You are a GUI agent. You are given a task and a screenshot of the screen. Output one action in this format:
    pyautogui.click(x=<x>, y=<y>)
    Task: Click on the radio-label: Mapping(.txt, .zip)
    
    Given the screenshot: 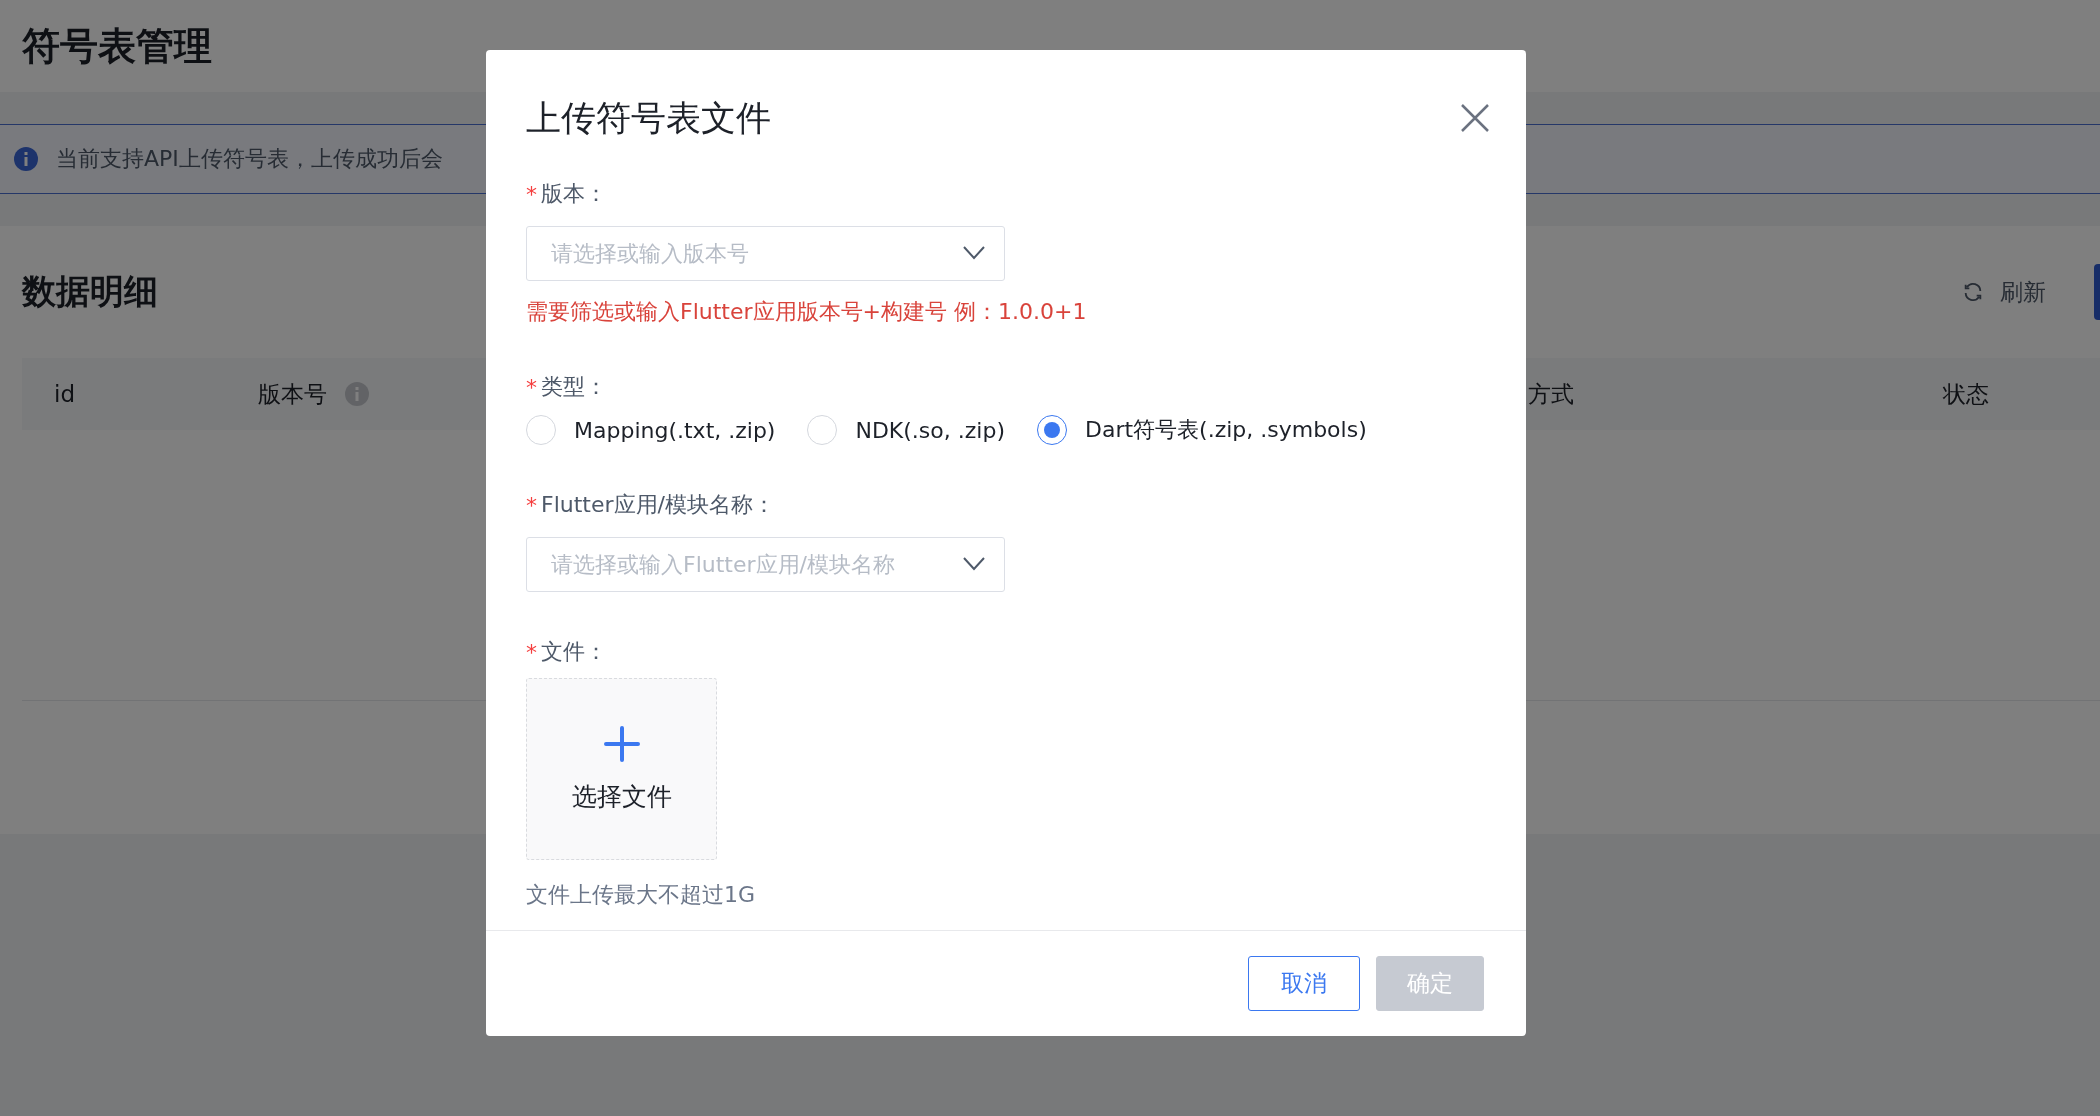 What is the action you would take?
    pyautogui.click(x=675, y=430)
    